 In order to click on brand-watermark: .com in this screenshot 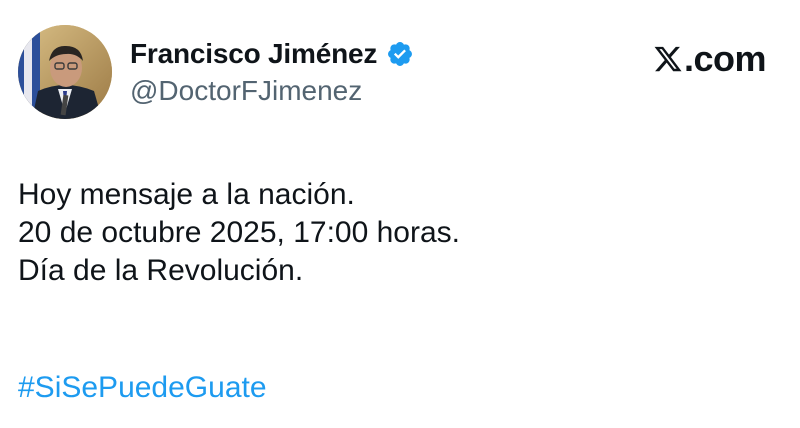, I will do `click(710, 59)`.